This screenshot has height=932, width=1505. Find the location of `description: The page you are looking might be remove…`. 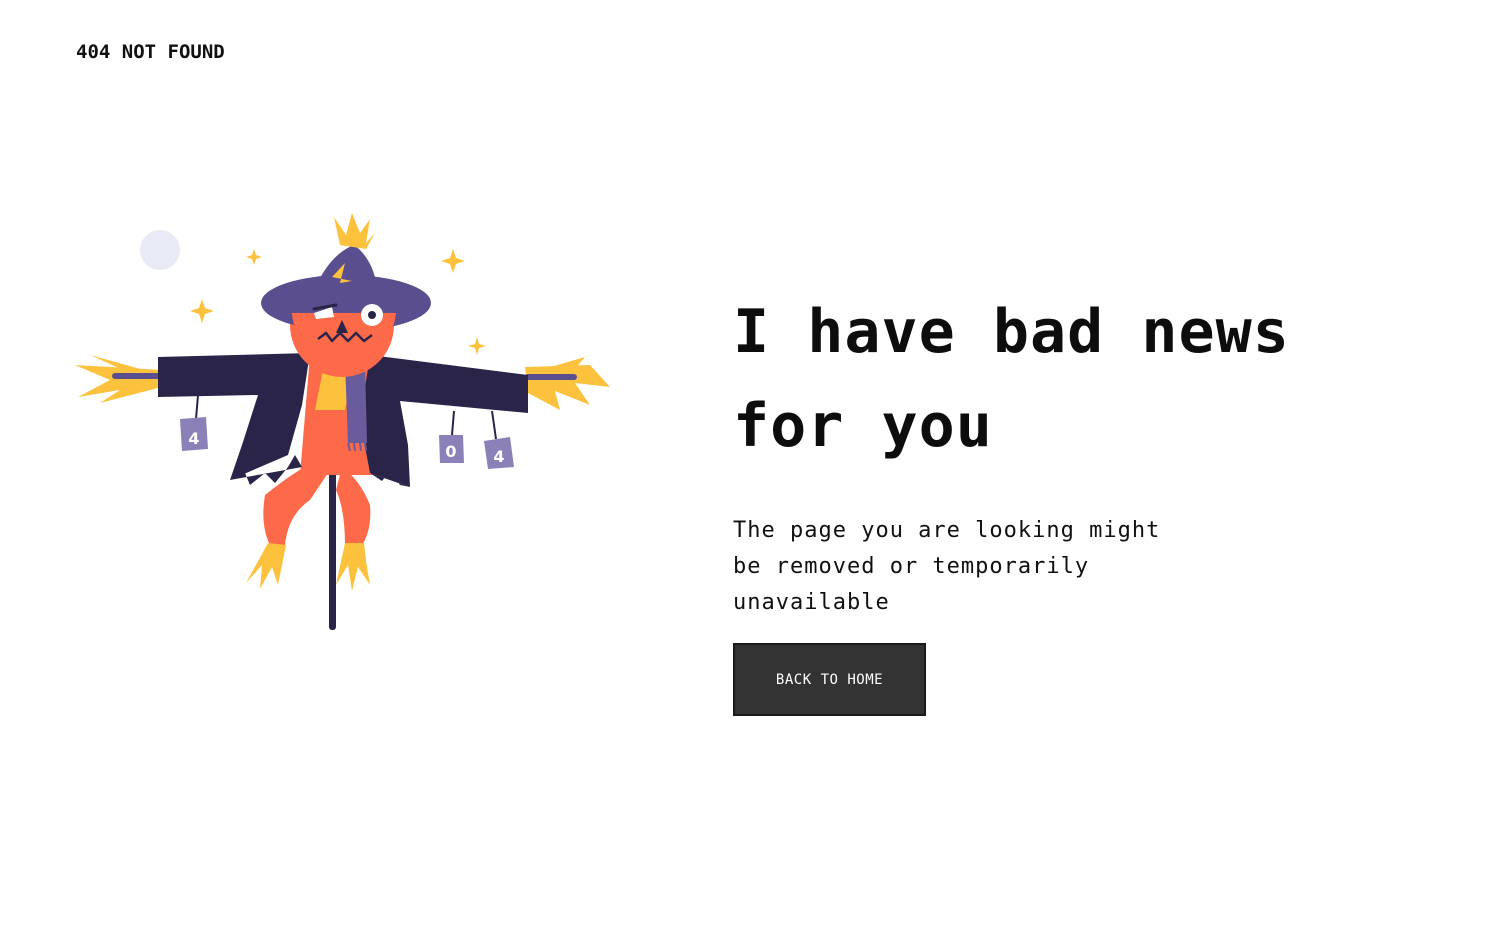

description: The page you are looking might be remove… is located at coordinates (947, 566).